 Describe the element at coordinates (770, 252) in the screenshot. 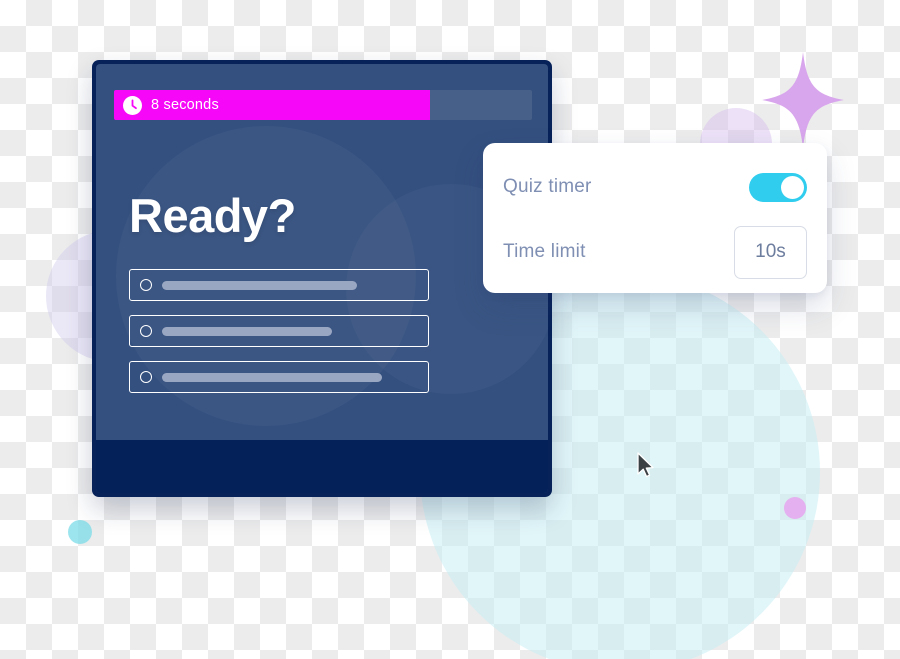

I see `time-limit-input: 10s` at that location.